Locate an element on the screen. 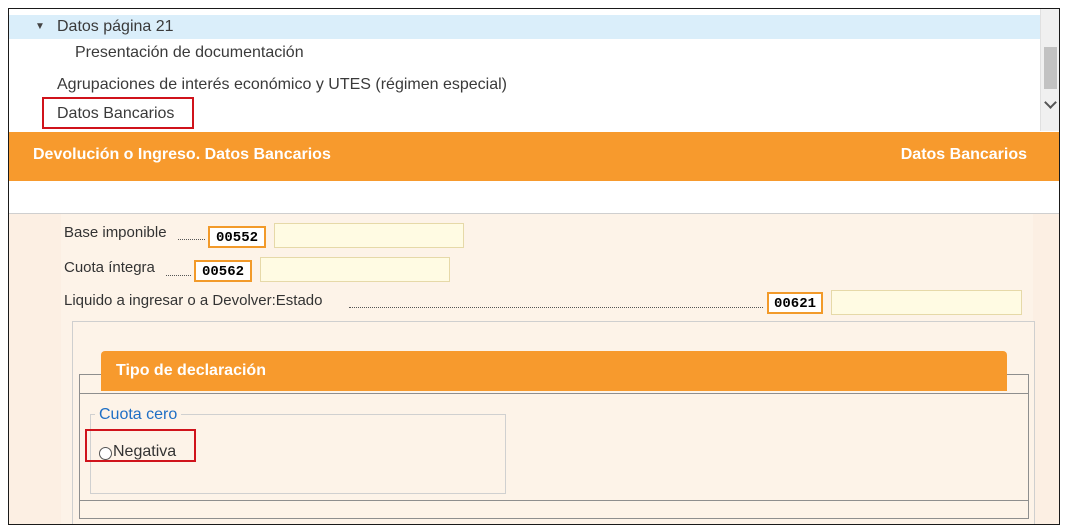 This screenshot has height=531, width=1068. base-imponible-input is located at coordinates (369, 235).